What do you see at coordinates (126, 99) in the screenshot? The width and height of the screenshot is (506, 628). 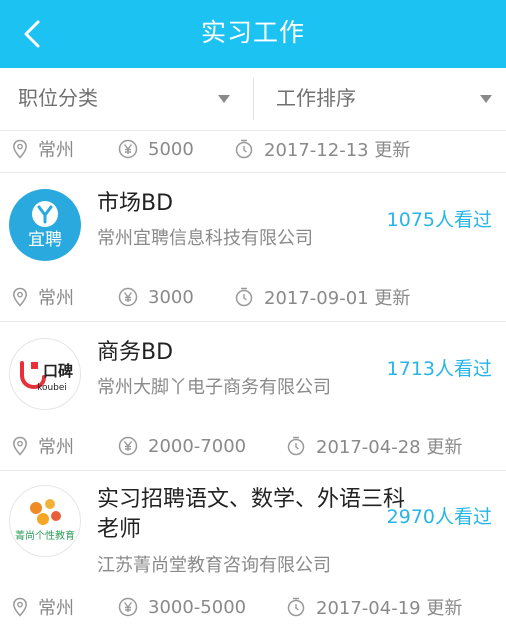 I see `category-filter: 职位分类` at bounding box center [126, 99].